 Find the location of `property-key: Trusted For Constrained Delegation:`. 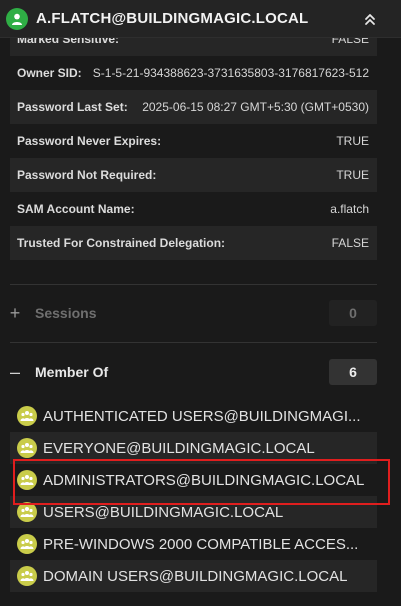

property-key: Trusted For Constrained Delegation: is located at coordinates (121, 243).